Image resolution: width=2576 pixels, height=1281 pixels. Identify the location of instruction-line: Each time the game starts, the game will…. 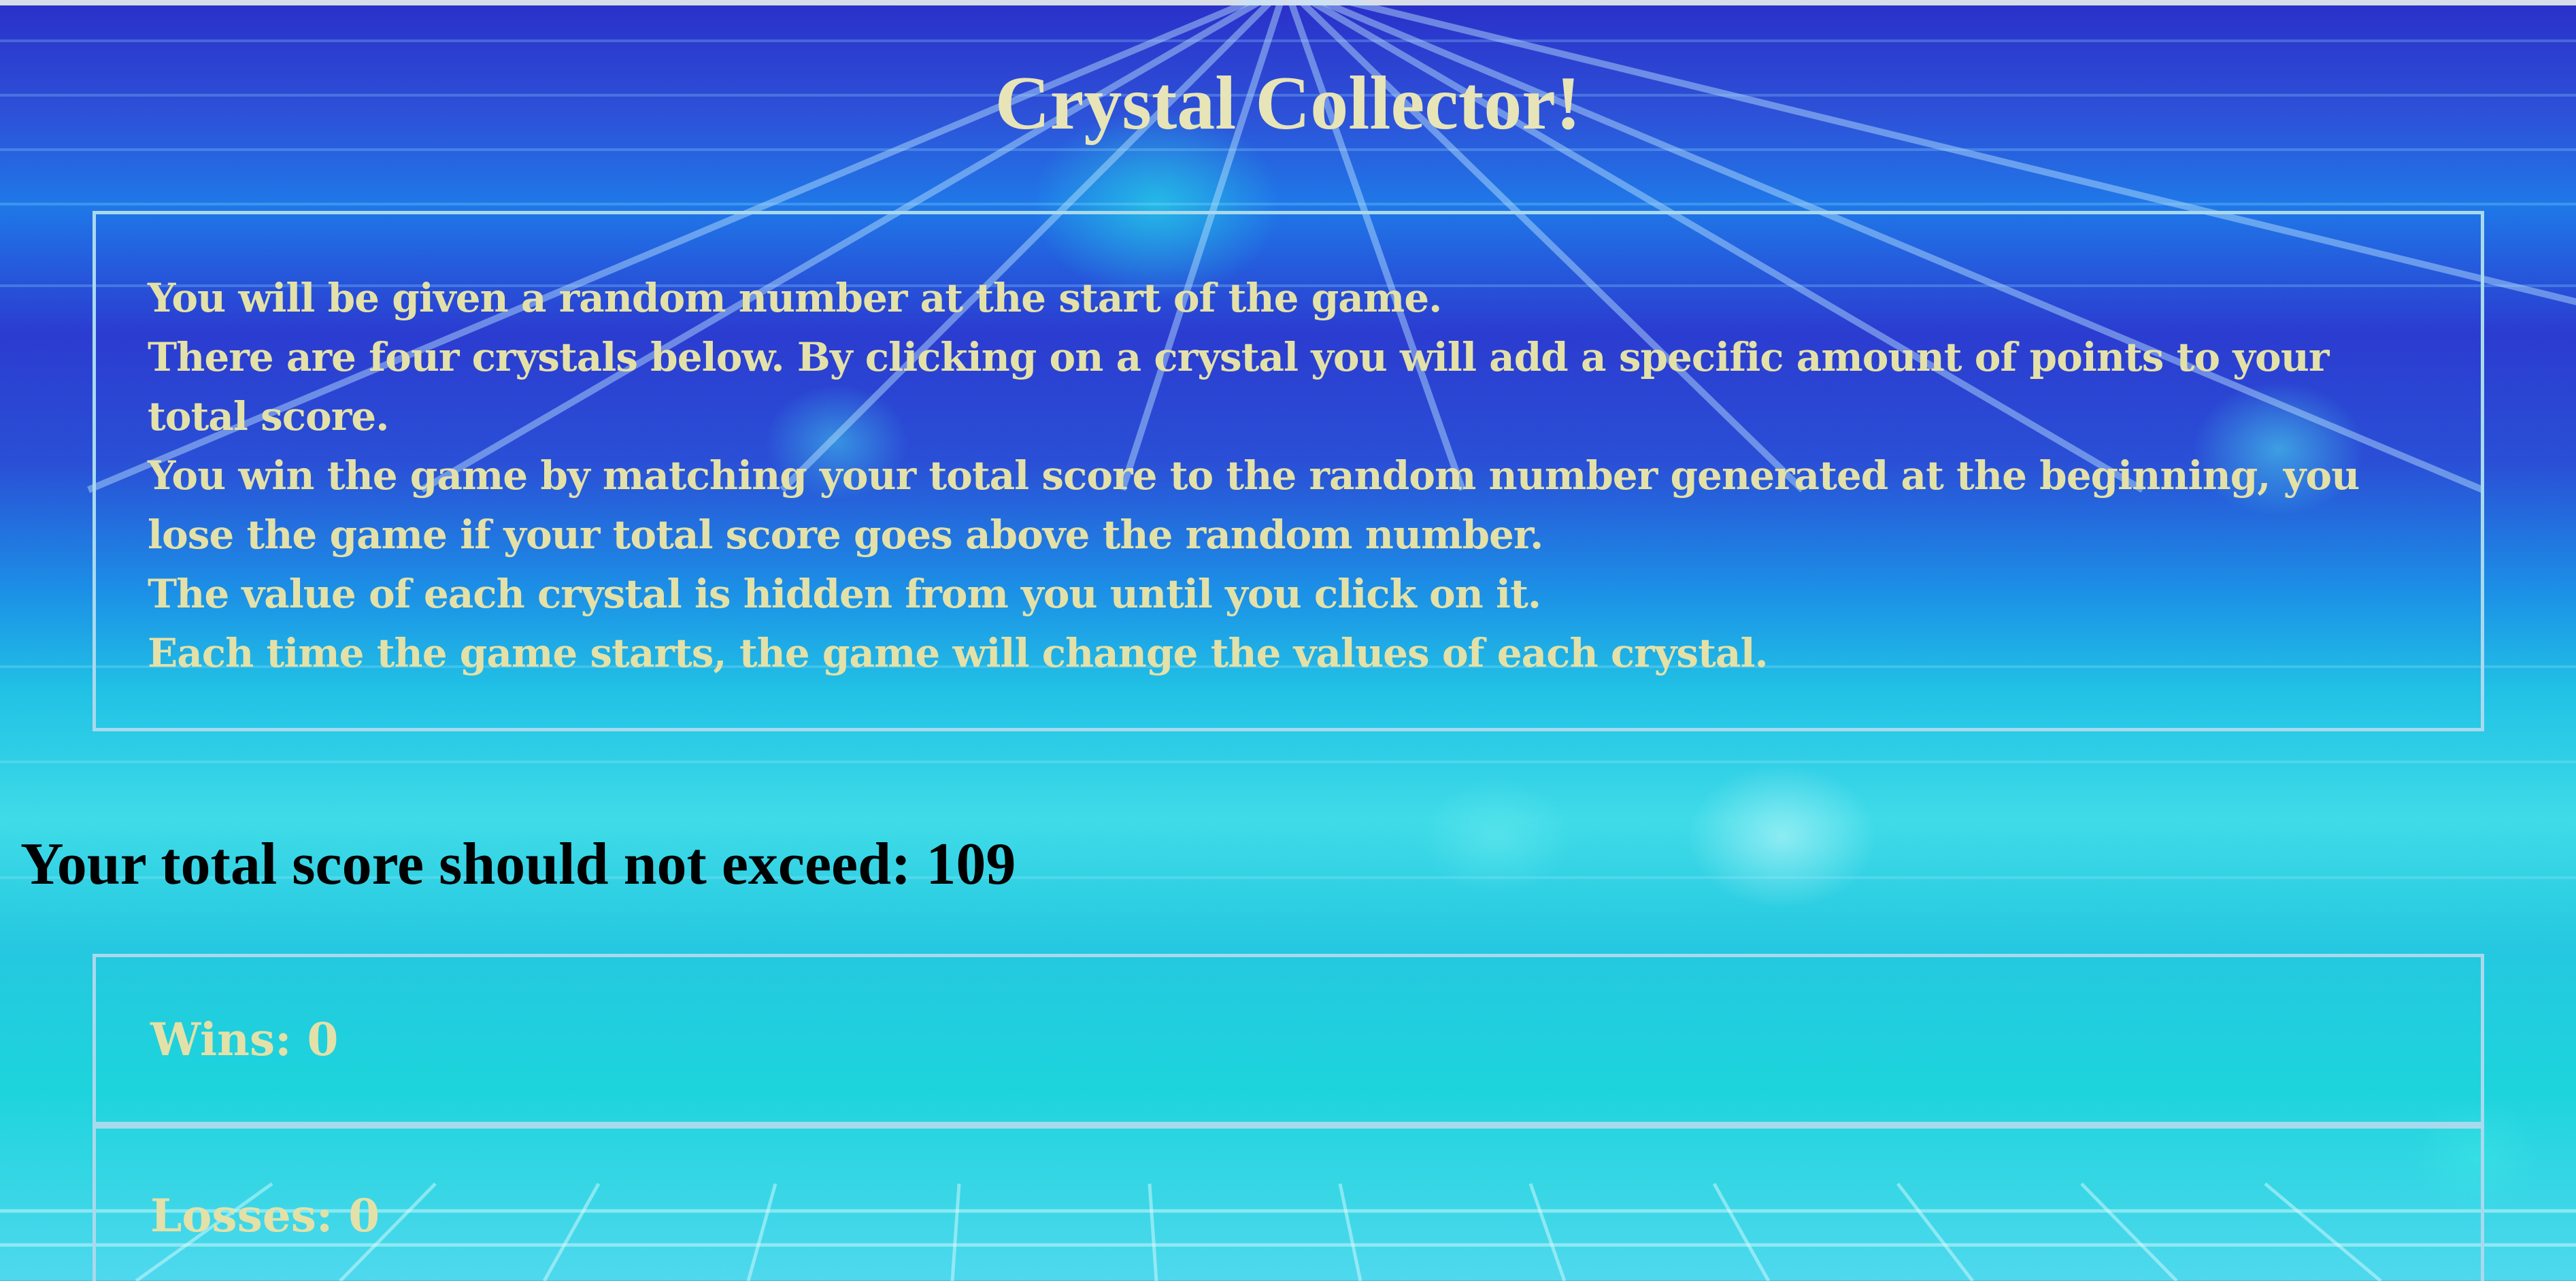
(958, 653).